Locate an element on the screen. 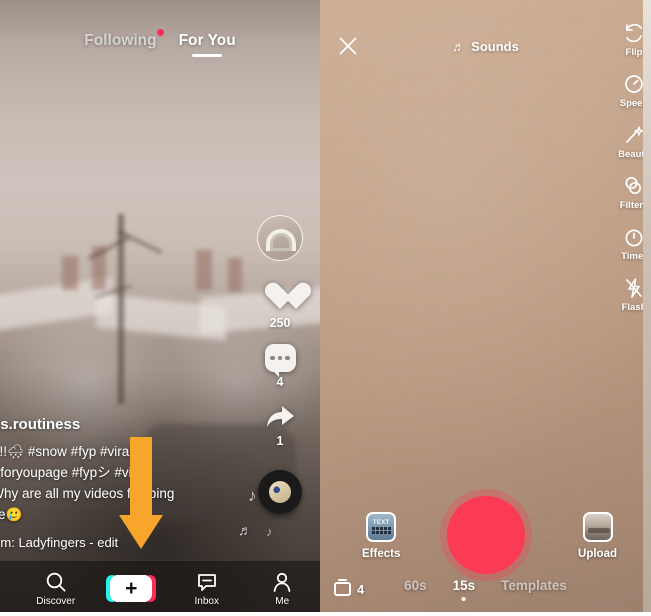 This screenshot has height=616, width=651. effects-button: TEXT Effects is located at coordinates (381, 536).